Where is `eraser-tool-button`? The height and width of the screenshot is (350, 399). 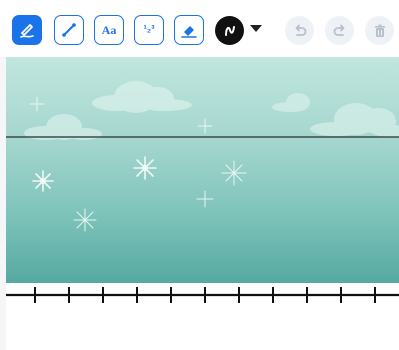
eraser-tool-button is located at coordinates (189, 30).